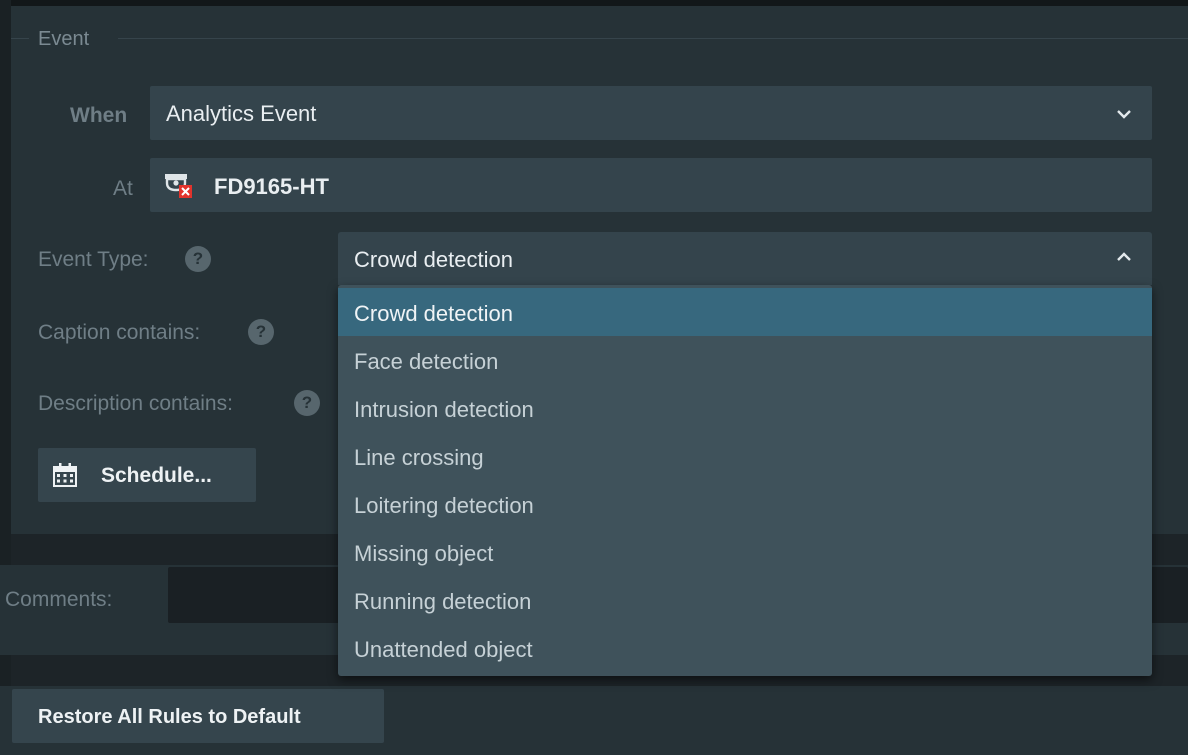  I want to click on restore-all-rules-button: Restore All Rules to Default, so click(198, 716).